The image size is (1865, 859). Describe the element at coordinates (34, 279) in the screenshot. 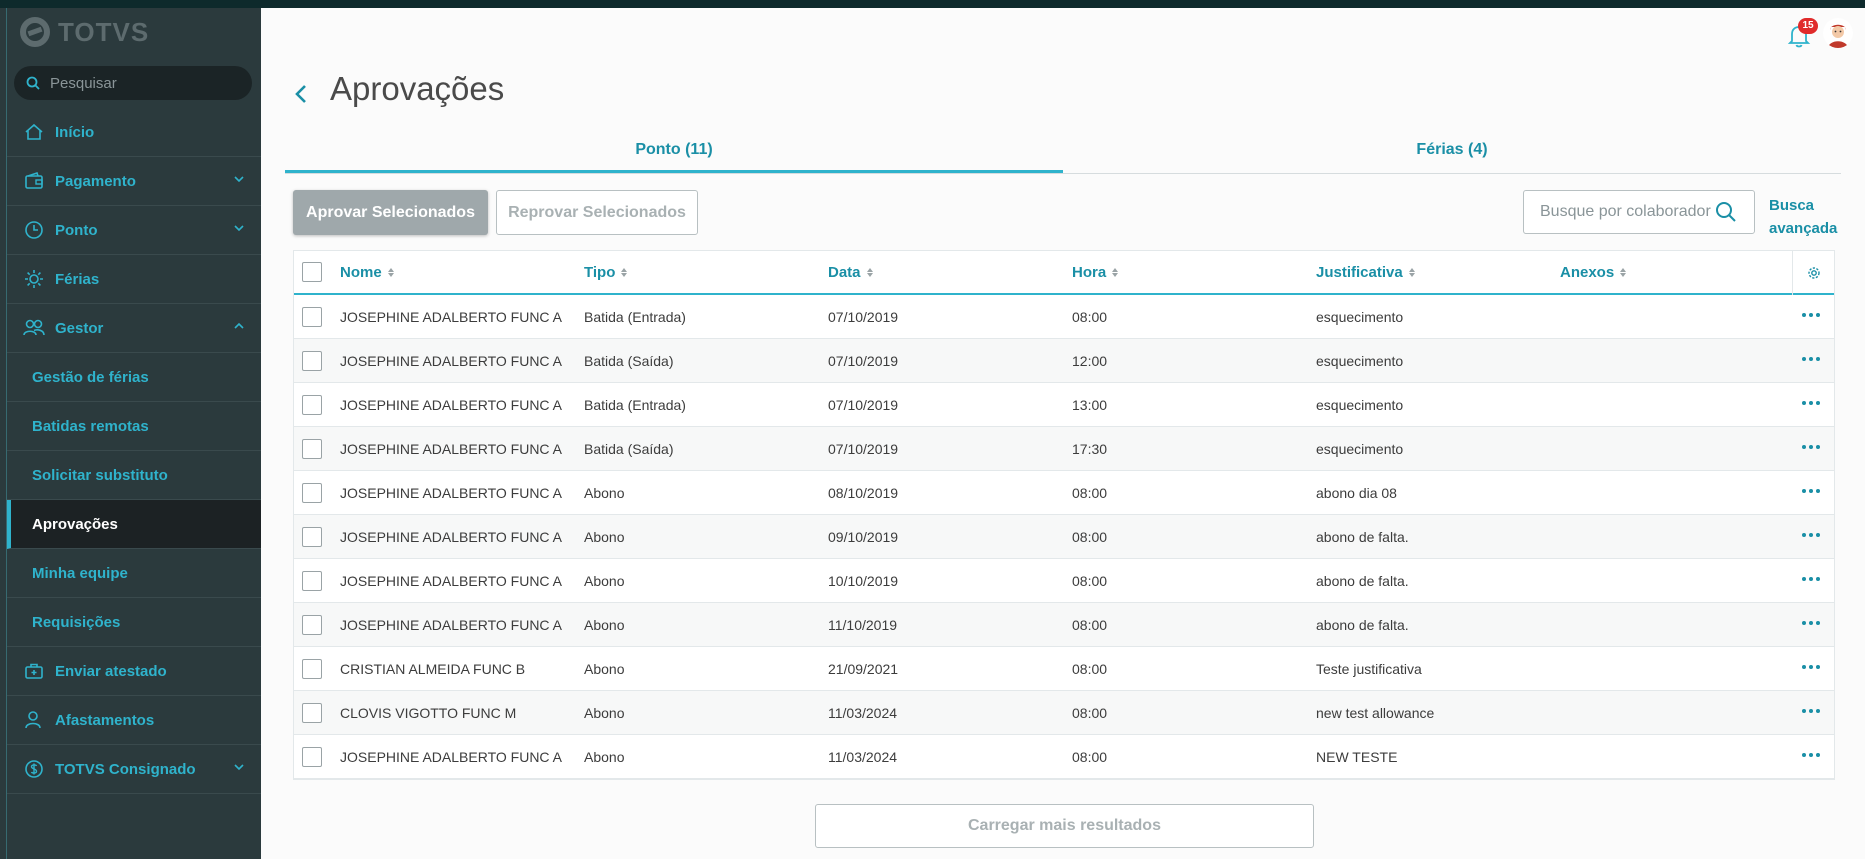

I see `sun-icon` at that location.